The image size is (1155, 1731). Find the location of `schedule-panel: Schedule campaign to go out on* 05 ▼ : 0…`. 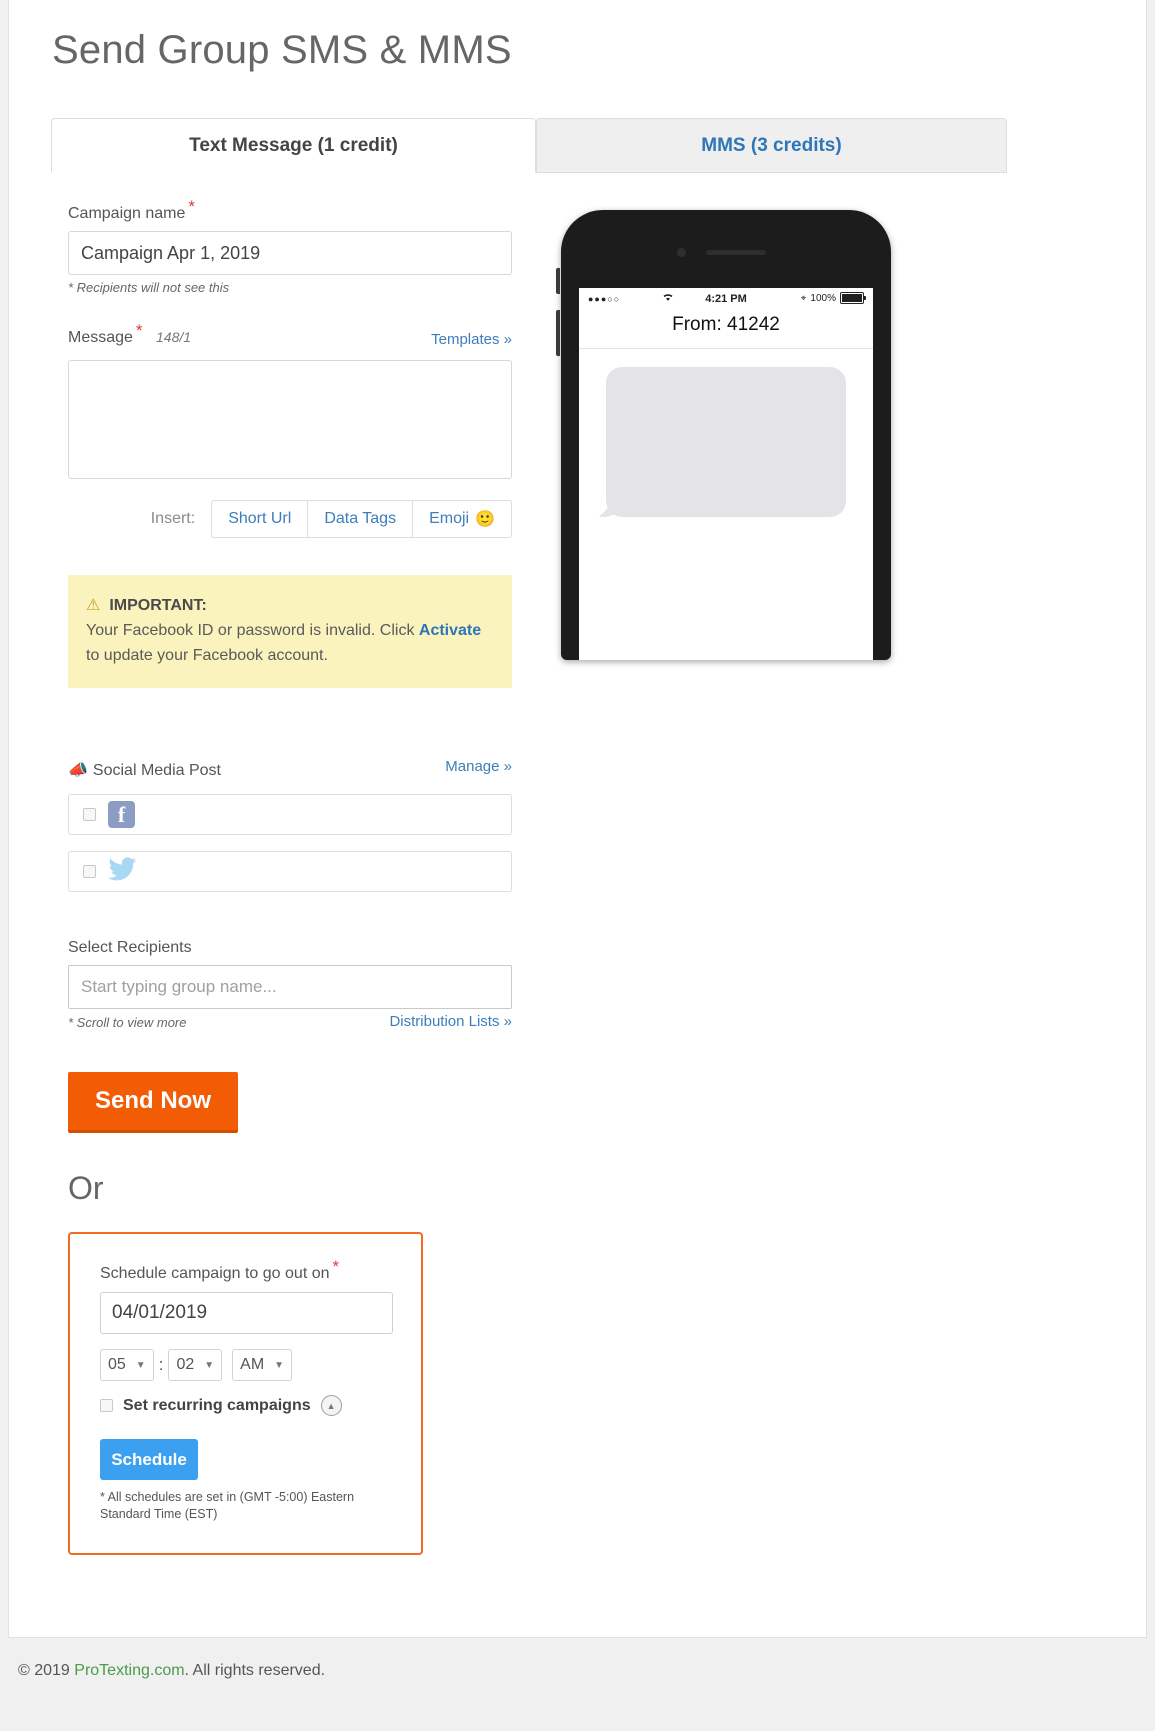

schedule-panel: Schedule campaign to go out on* 05 ▼ : 0… is located at coordinates (245, 1394).